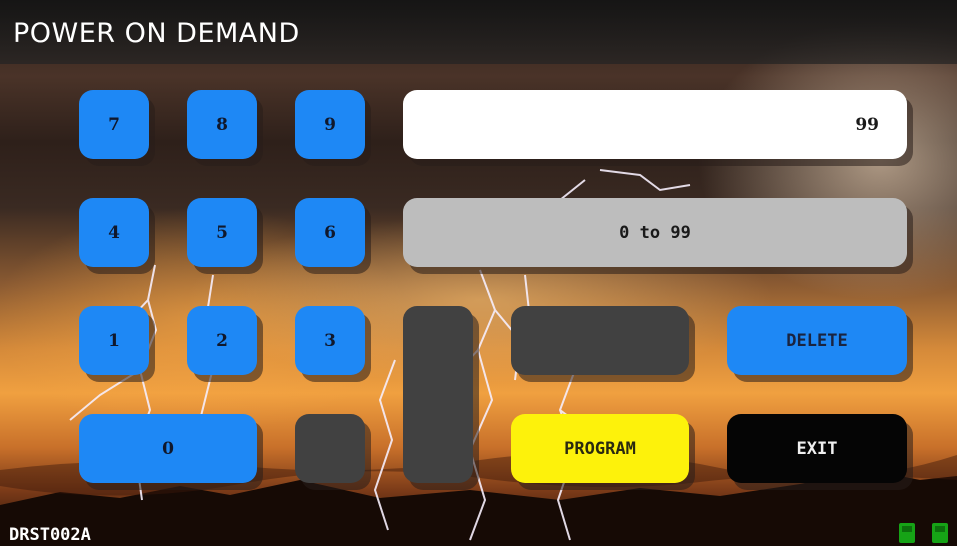 The image size is (957, 546). I want to click on blank-vertical-button, so click(438, 394).